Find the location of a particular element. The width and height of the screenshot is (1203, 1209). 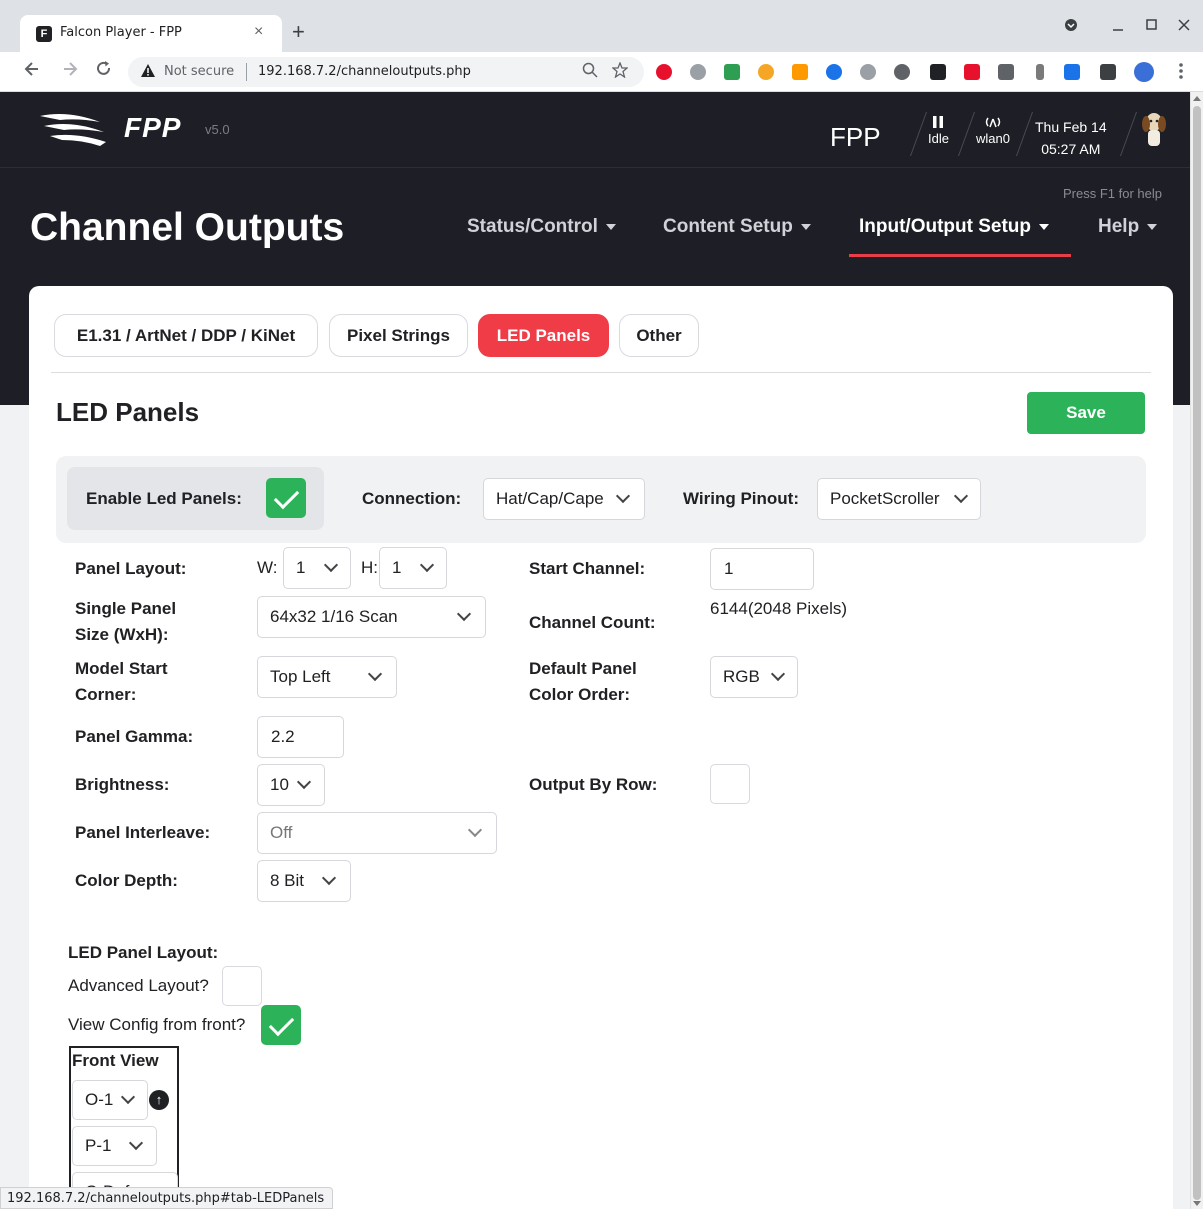

advanced-layout-checkbox is located at coordinates (242, 986).